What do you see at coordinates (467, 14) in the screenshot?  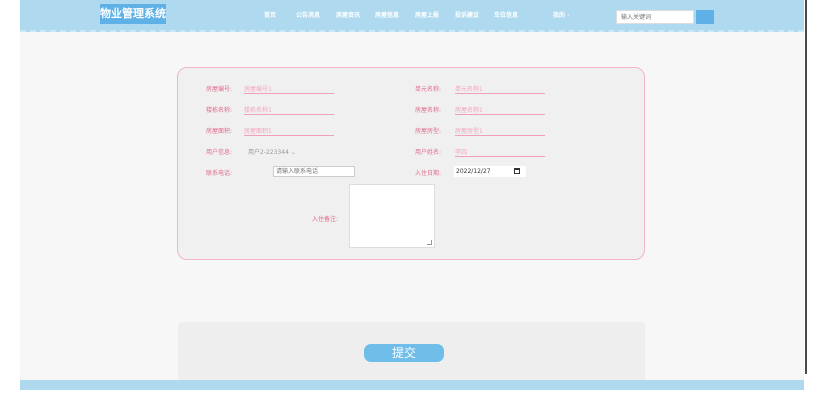 I see `nav-item-complaints: 投诉建议` at bounding box center [467, 14].